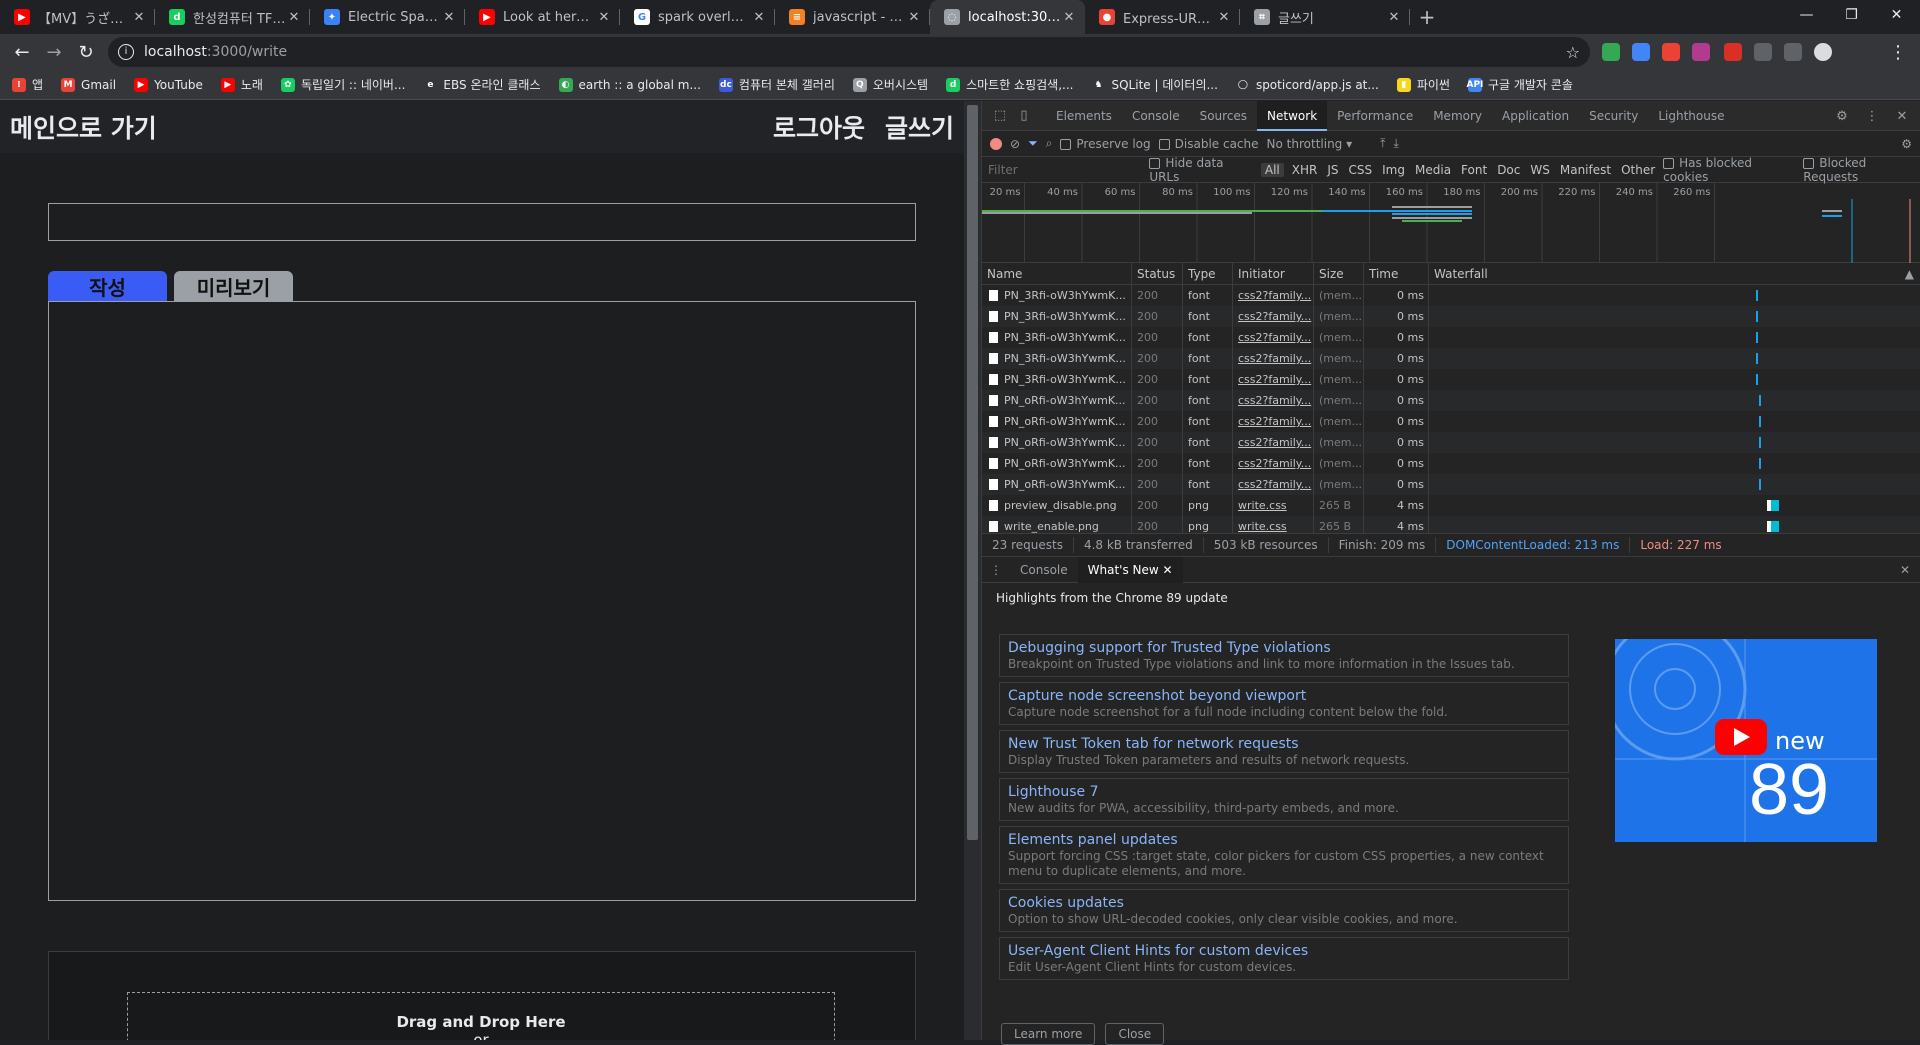 The image size is (1920, 1045). What do you see at coordinates (1156, 116) in the screenshot?
I see `devtools-tab-console: Console` at bounding box center [1156, 116].